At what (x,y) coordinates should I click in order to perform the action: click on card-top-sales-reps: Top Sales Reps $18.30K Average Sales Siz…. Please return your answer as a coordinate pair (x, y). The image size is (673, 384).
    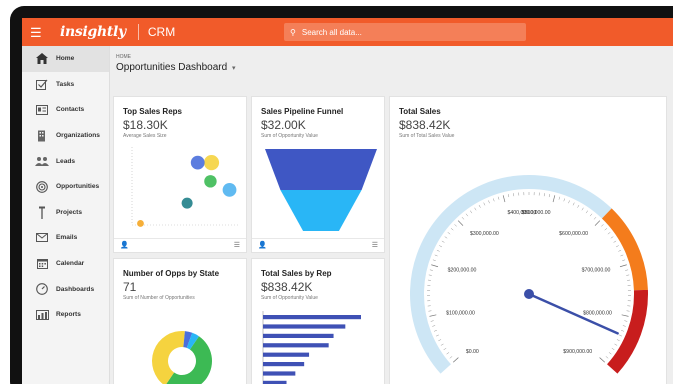
    Looking at the image, I should click on (180, 174).